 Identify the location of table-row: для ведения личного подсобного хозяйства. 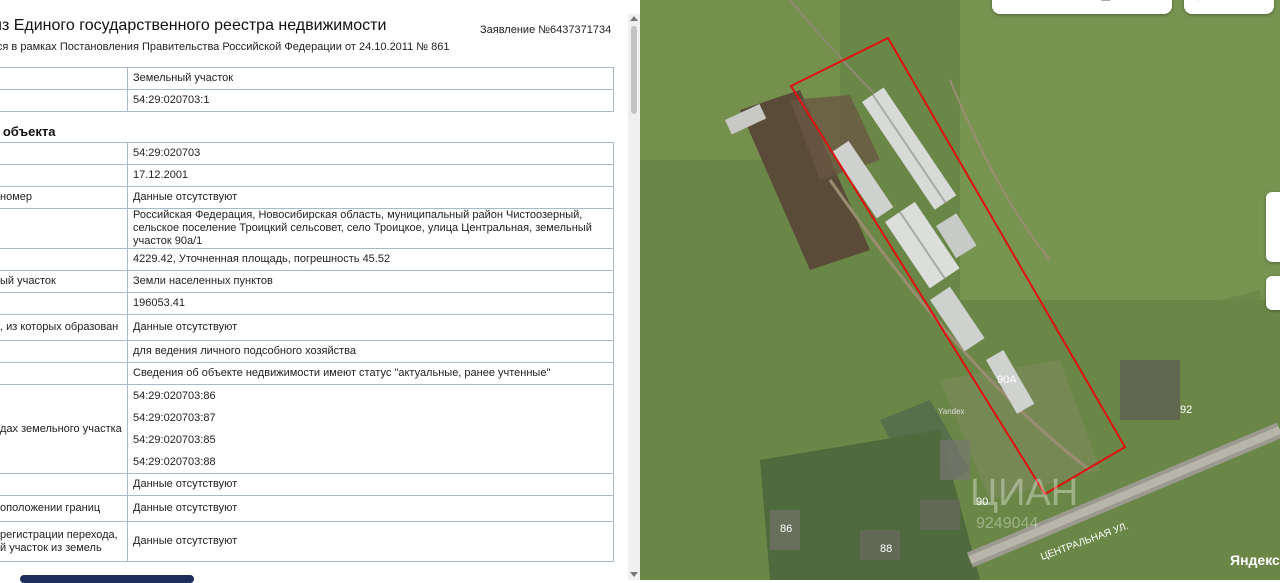
(307, 351).